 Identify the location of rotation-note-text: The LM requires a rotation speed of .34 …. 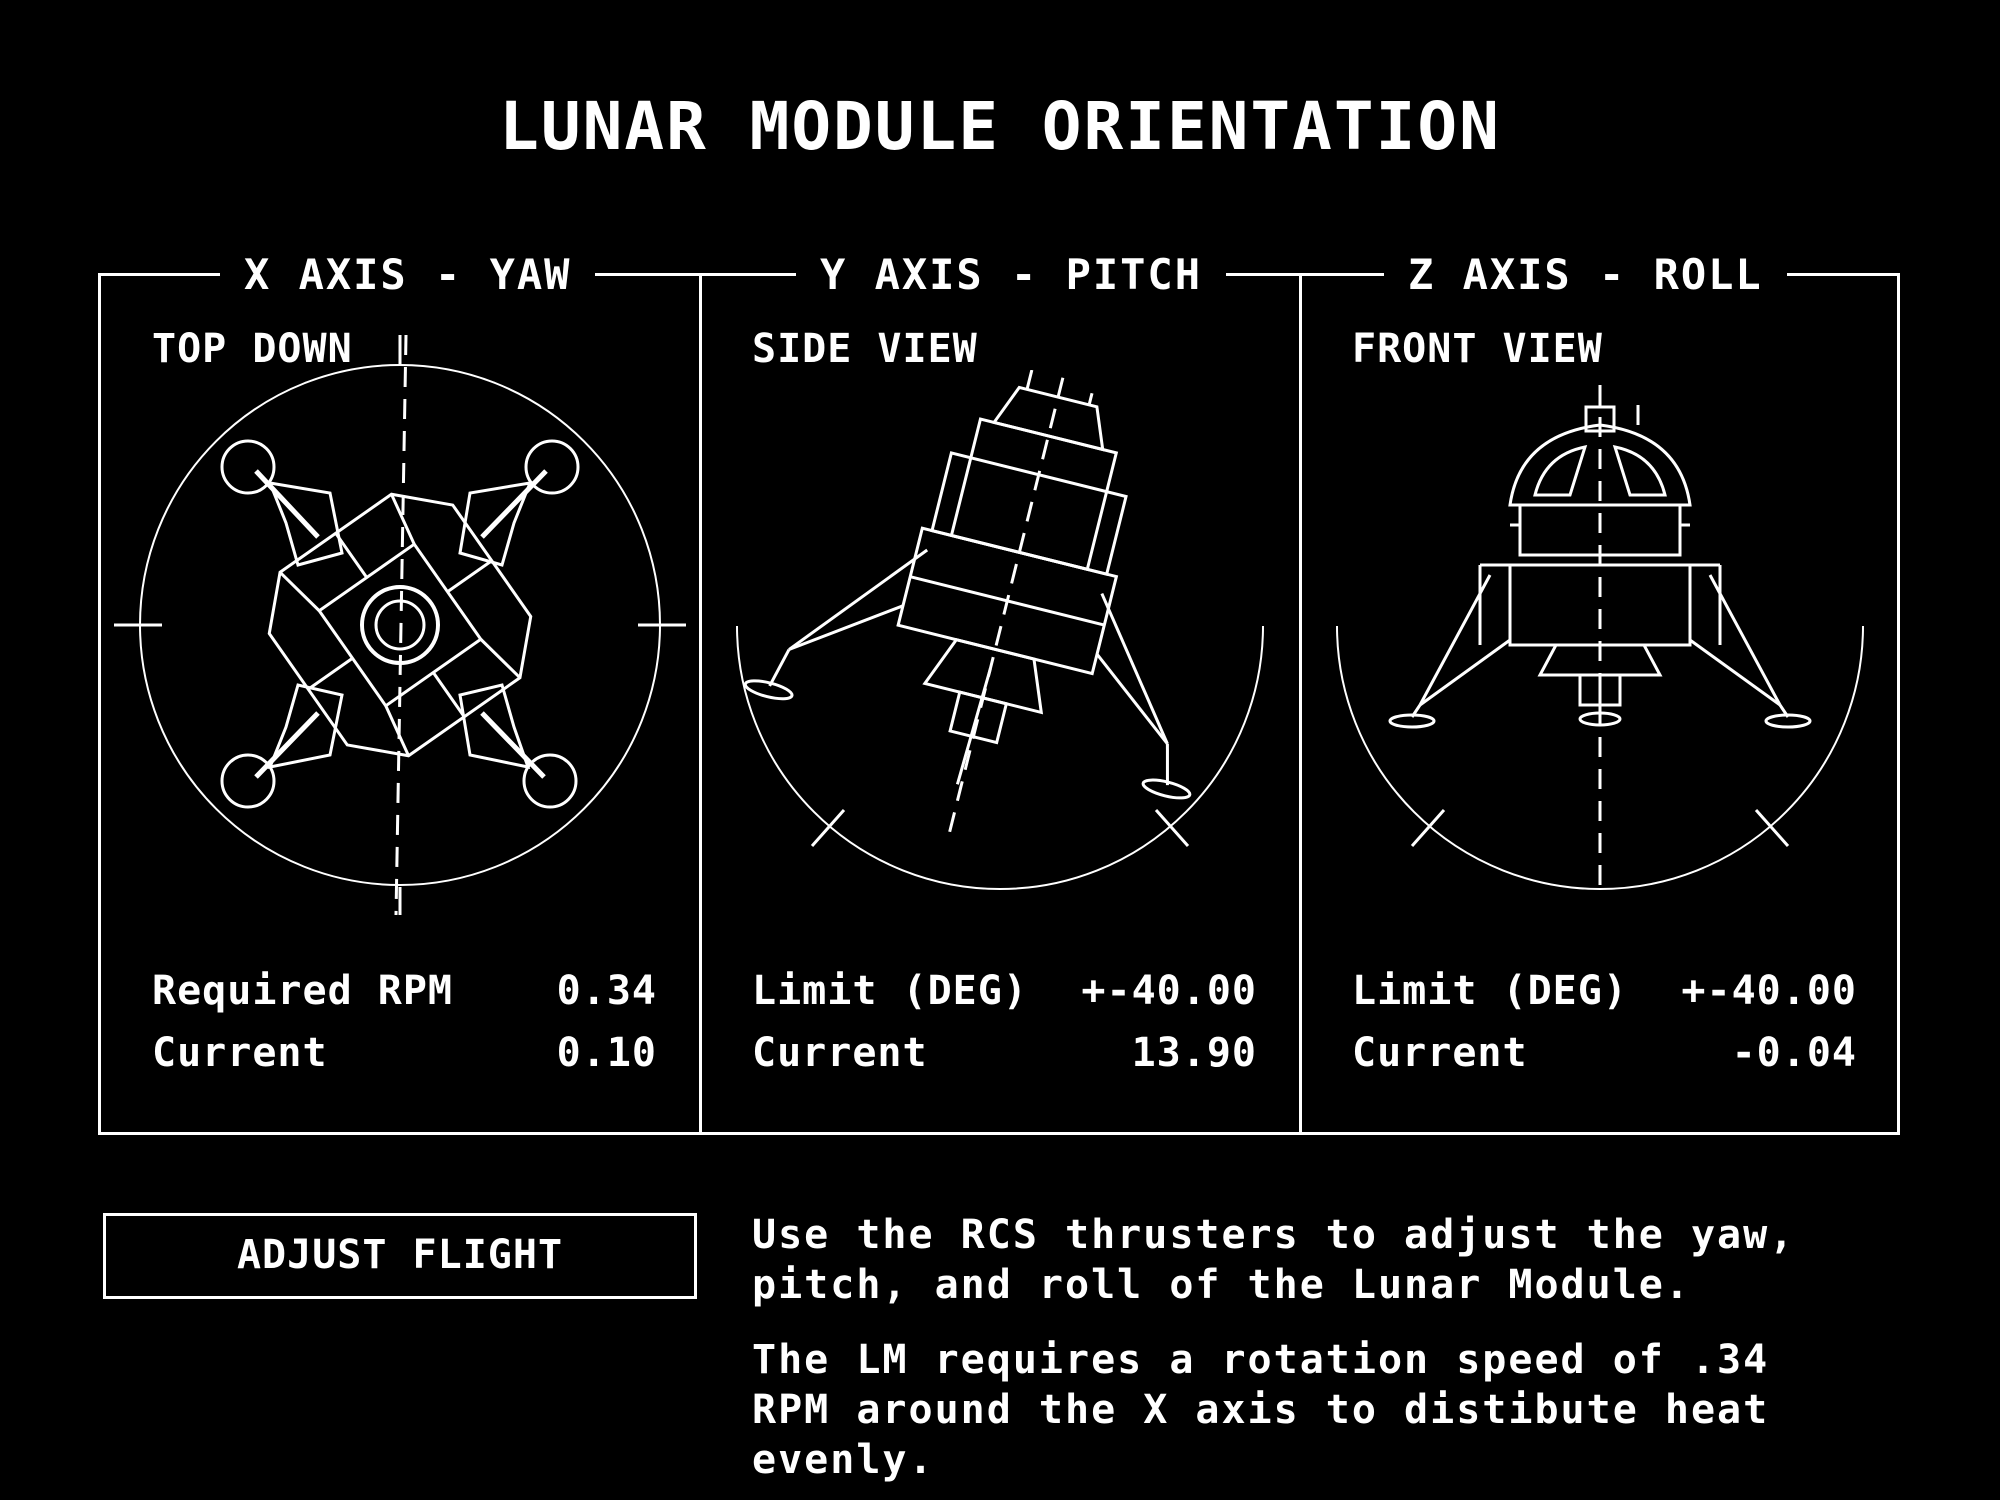
(1261, 1410).